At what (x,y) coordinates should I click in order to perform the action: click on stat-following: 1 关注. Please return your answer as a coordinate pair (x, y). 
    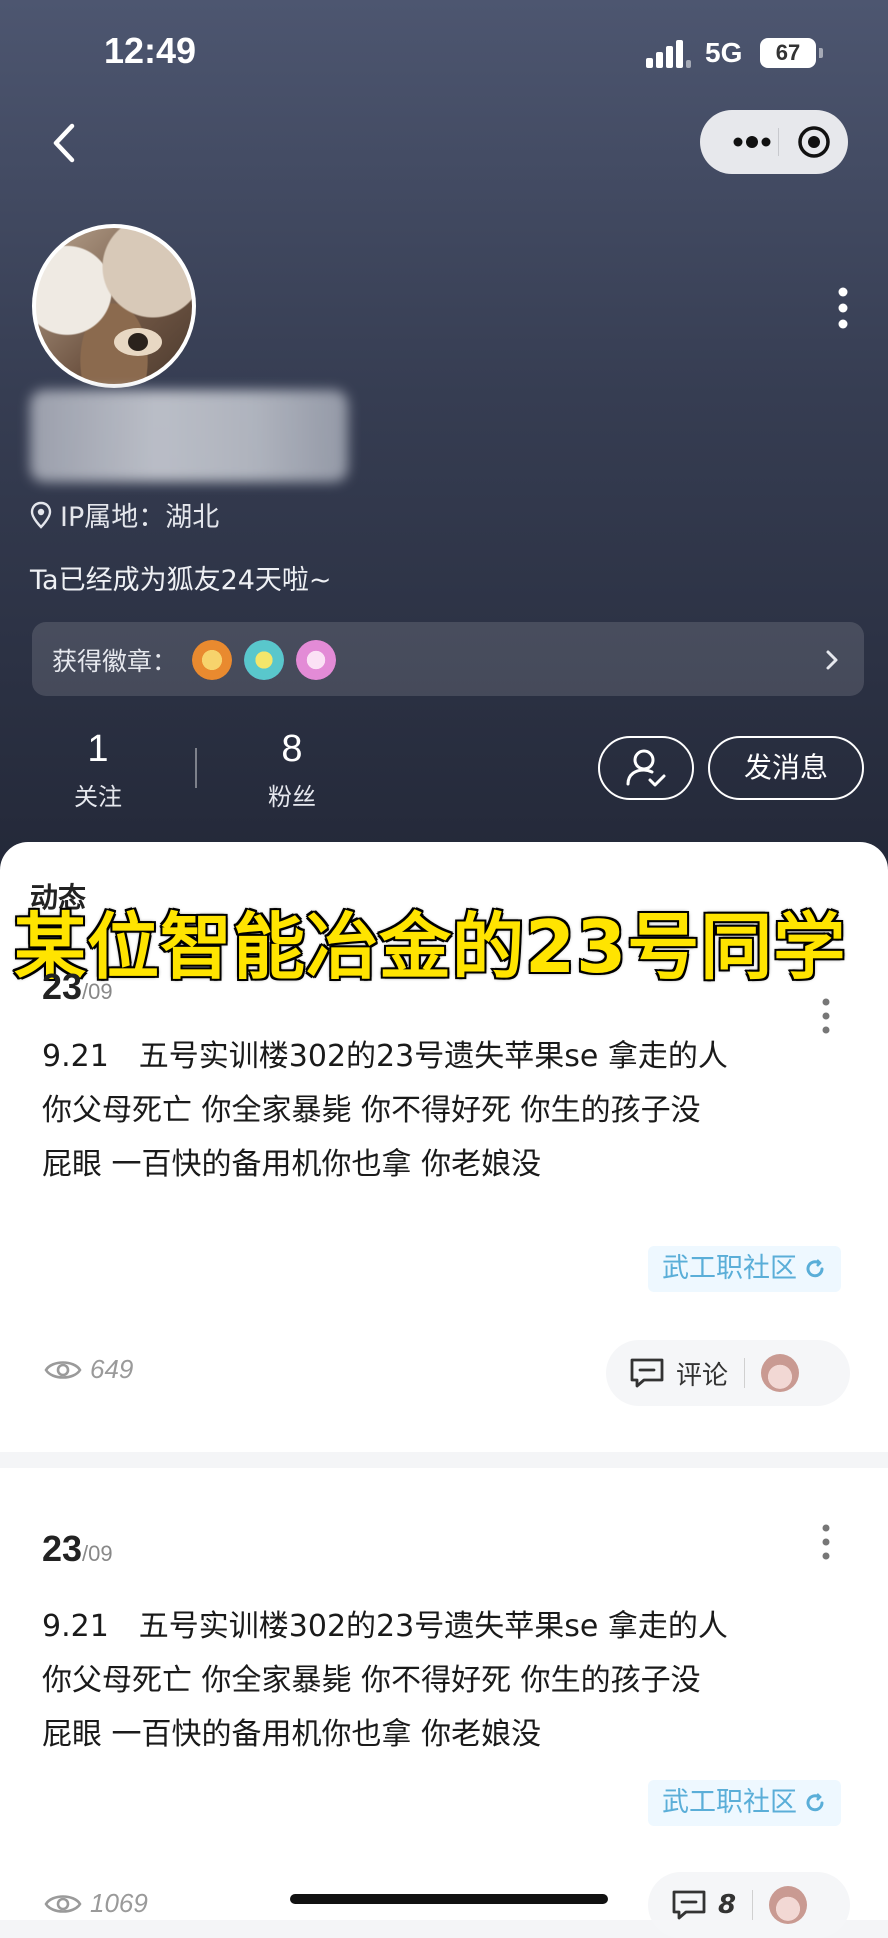
    Looking at the image, I should click on (98, 770).